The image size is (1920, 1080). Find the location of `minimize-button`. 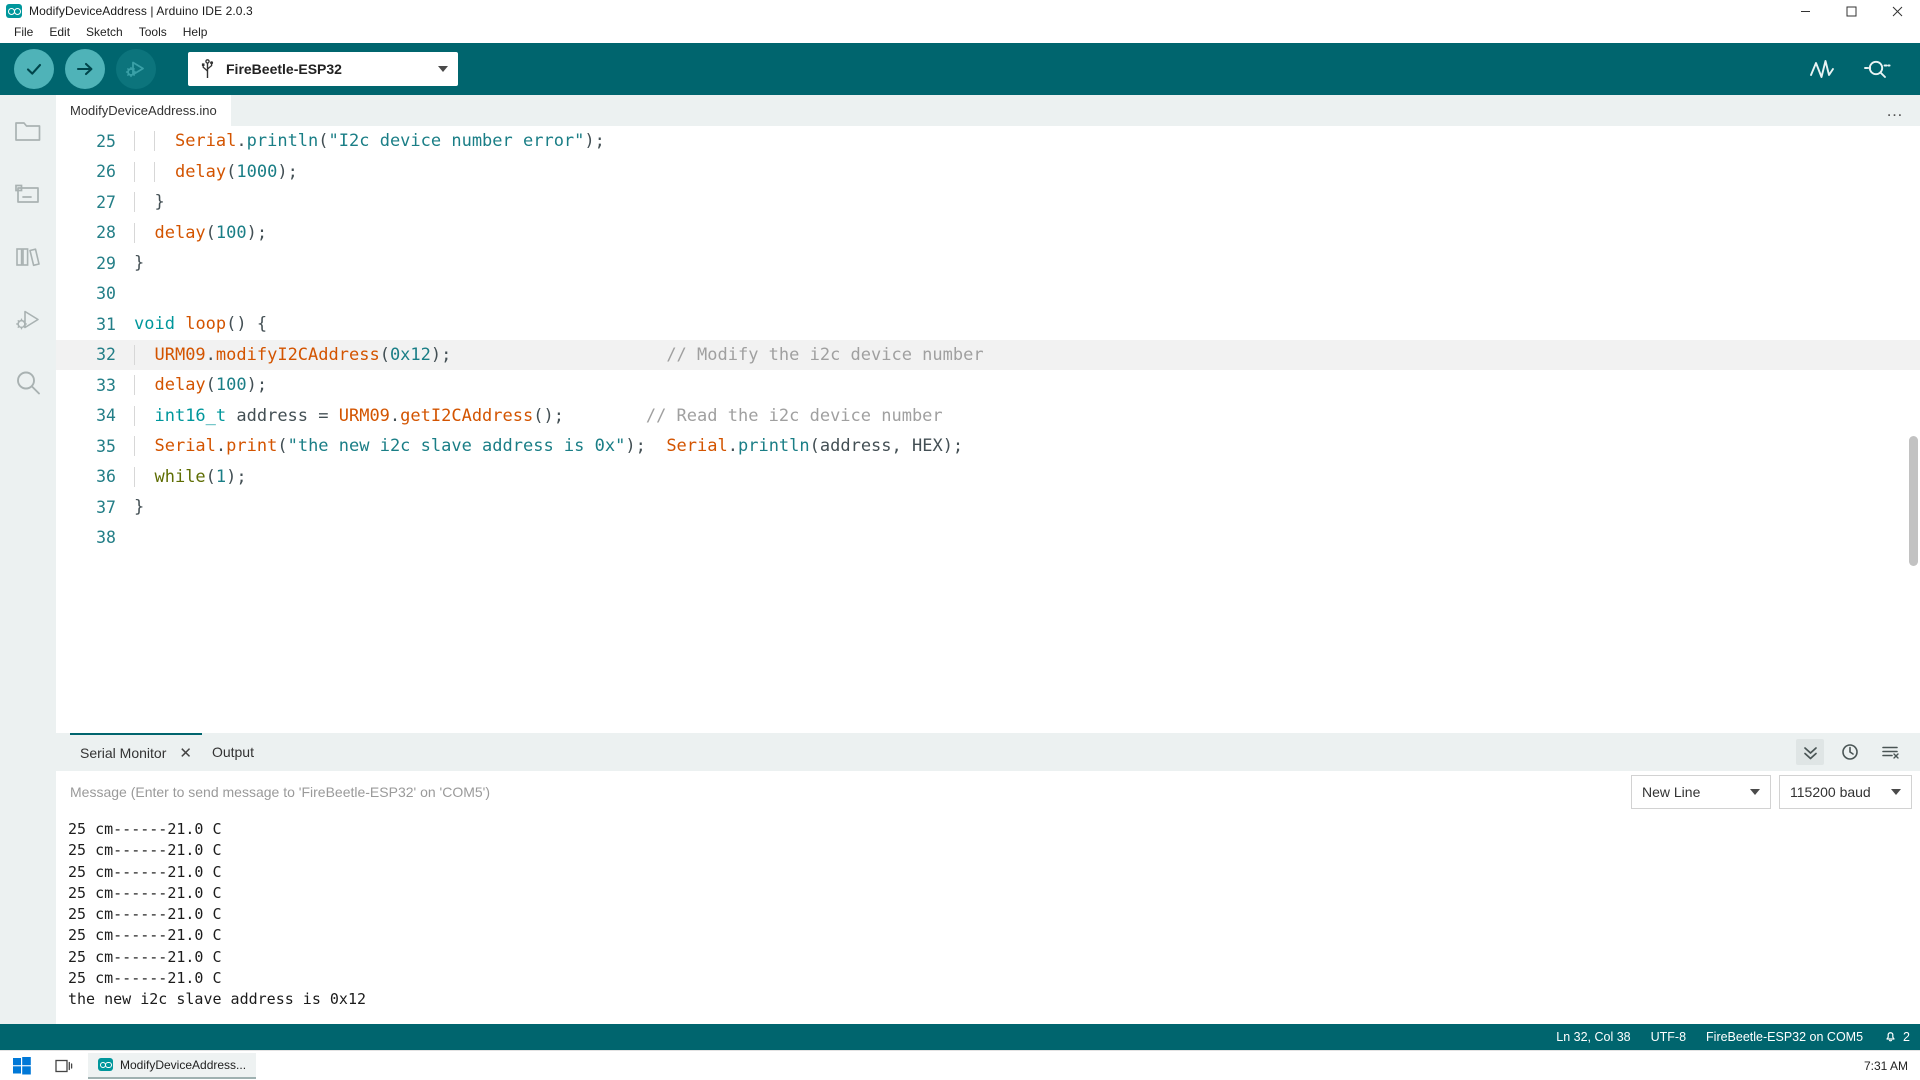

minimize-button is located at coordinates (1805, 11).